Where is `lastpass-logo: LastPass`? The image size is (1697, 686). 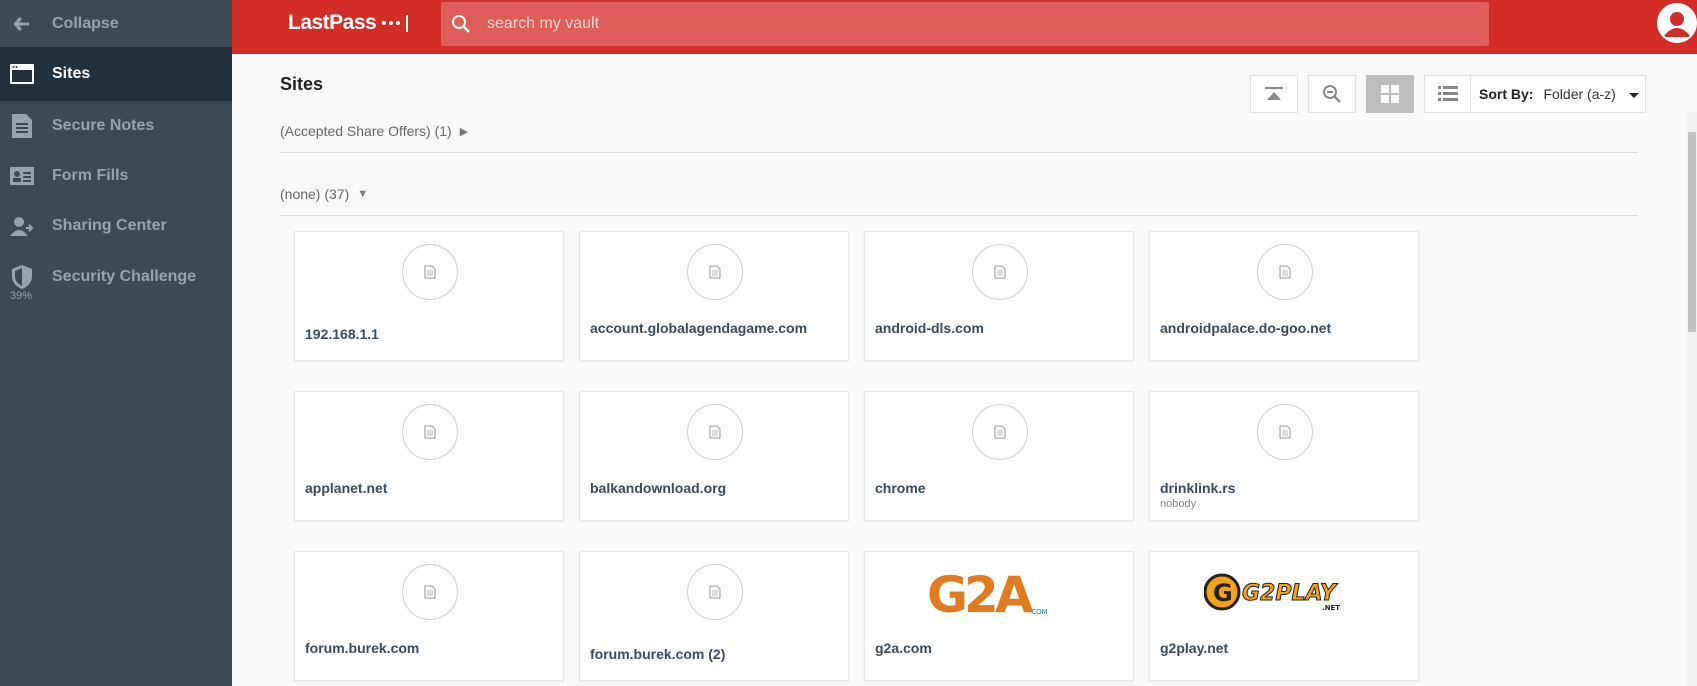
lastpass-logo: LastPass is located at coordinates (348, 23).